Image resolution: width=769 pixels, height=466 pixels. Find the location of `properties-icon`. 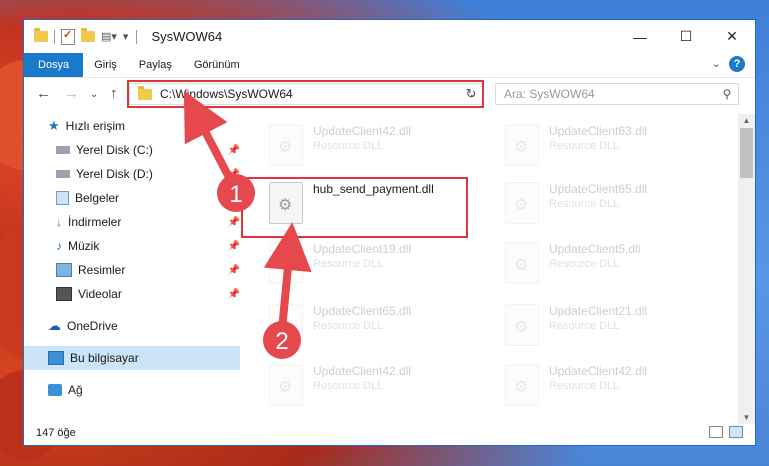

properties-icon is located at coordinates (68, 36).